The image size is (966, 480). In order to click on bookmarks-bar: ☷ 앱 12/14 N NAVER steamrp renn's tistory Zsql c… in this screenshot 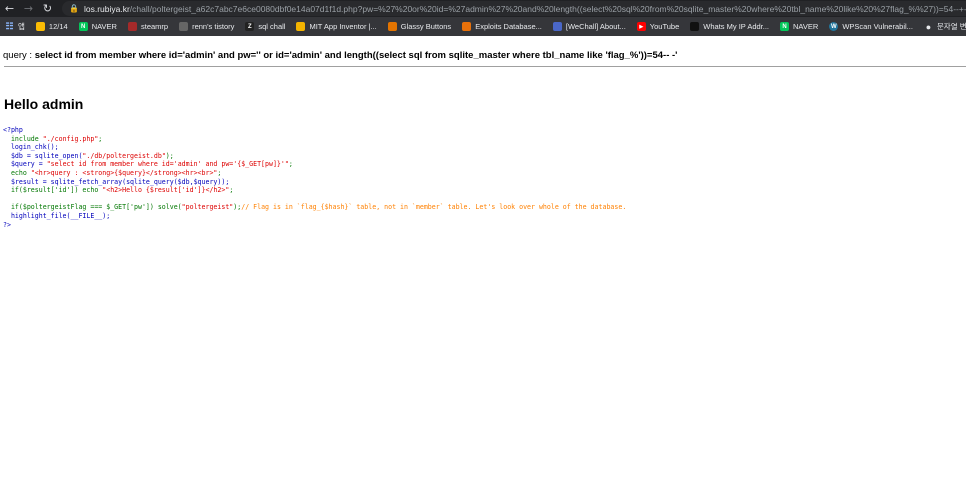, I will do `click(483, 26)`.